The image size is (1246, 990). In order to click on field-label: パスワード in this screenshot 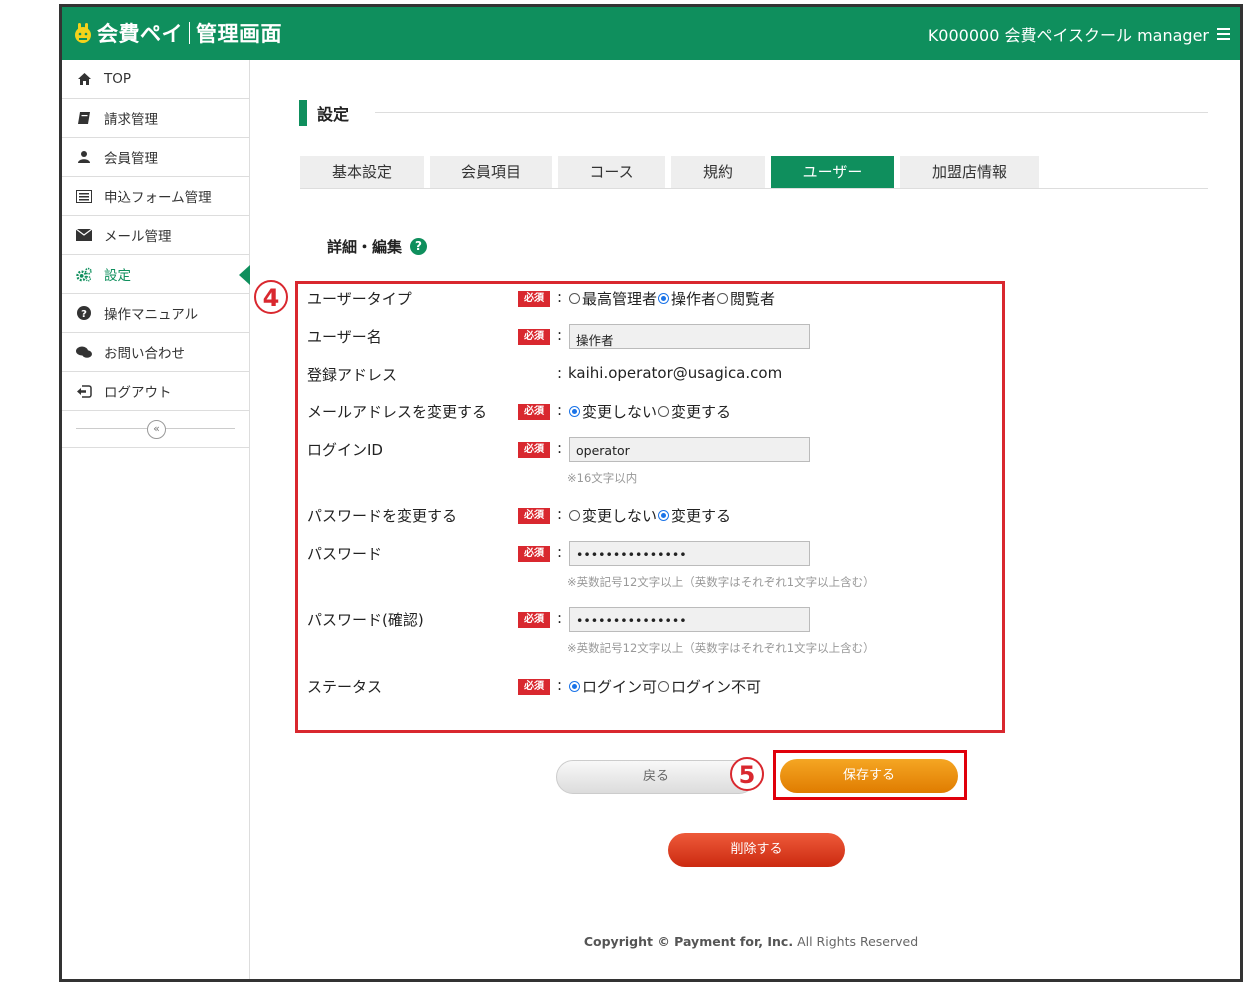, I will do `click(345, 554)`.